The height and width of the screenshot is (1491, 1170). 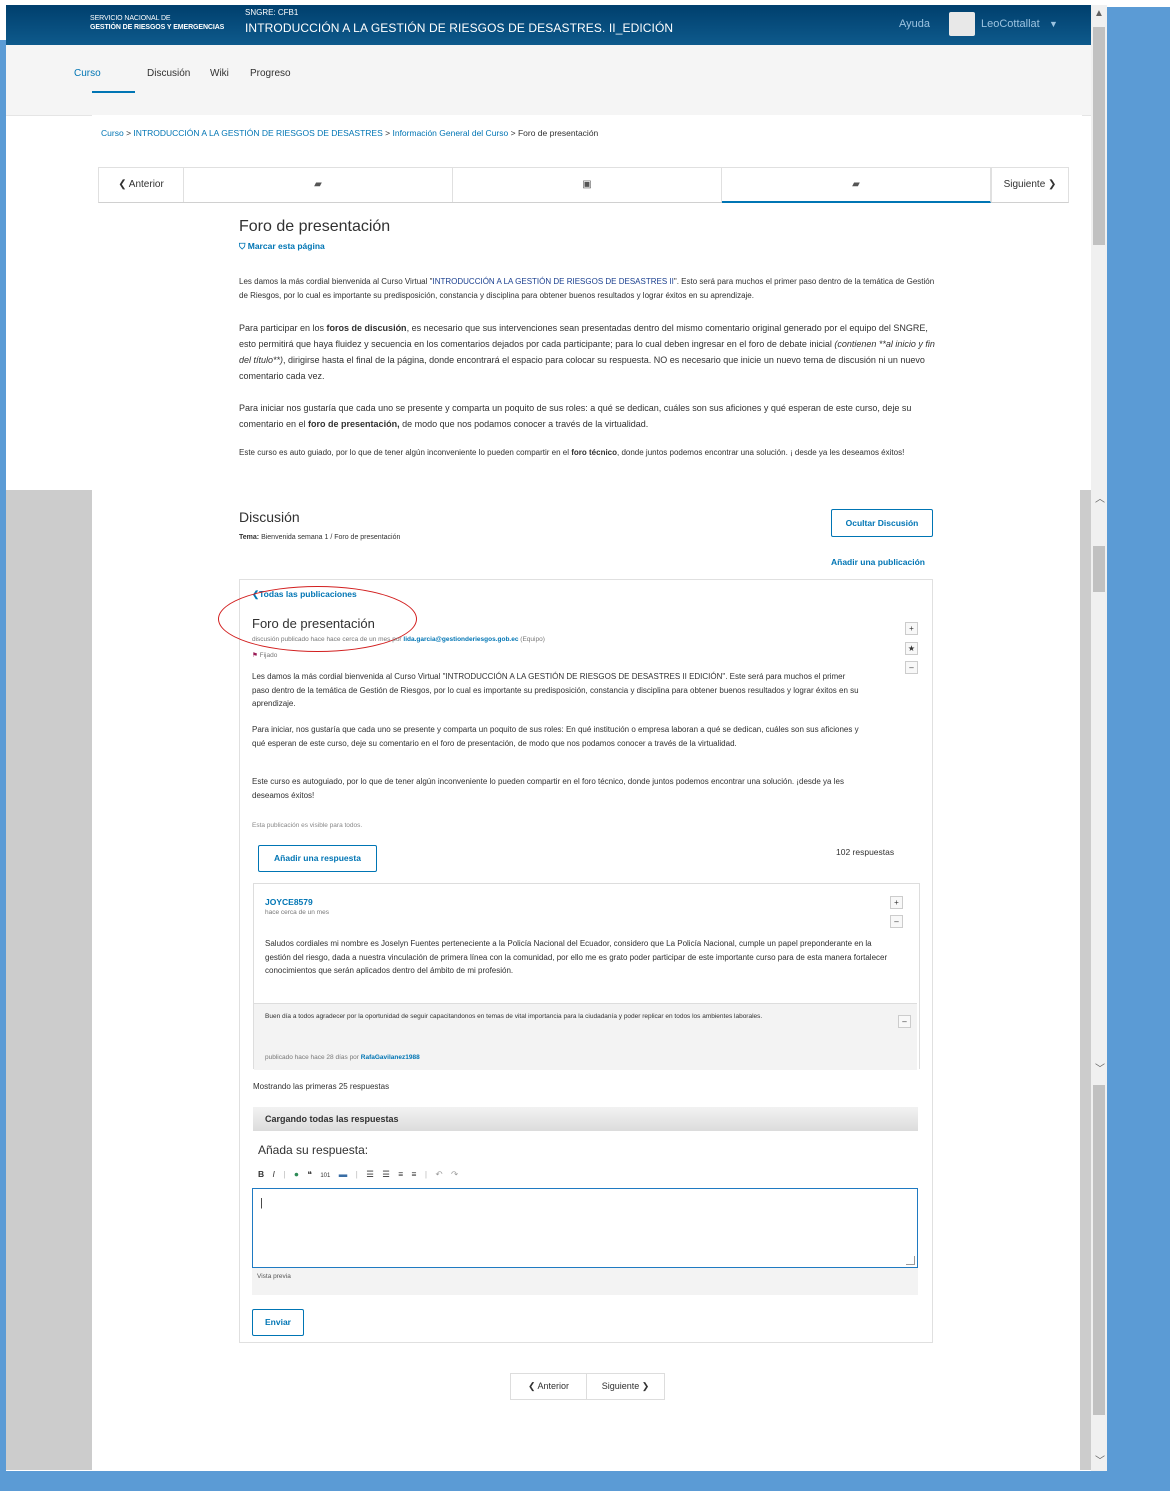 I want to click on code-icon: 101, so click(x=325, y=1176).